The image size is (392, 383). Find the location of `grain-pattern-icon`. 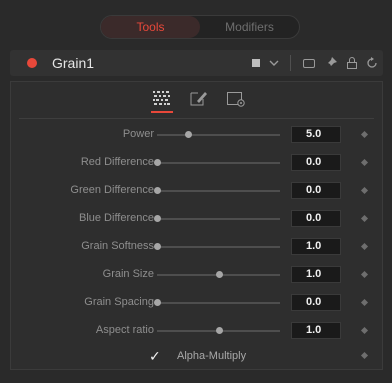

grain-pattern-icon is located at coordinates (162, 98).